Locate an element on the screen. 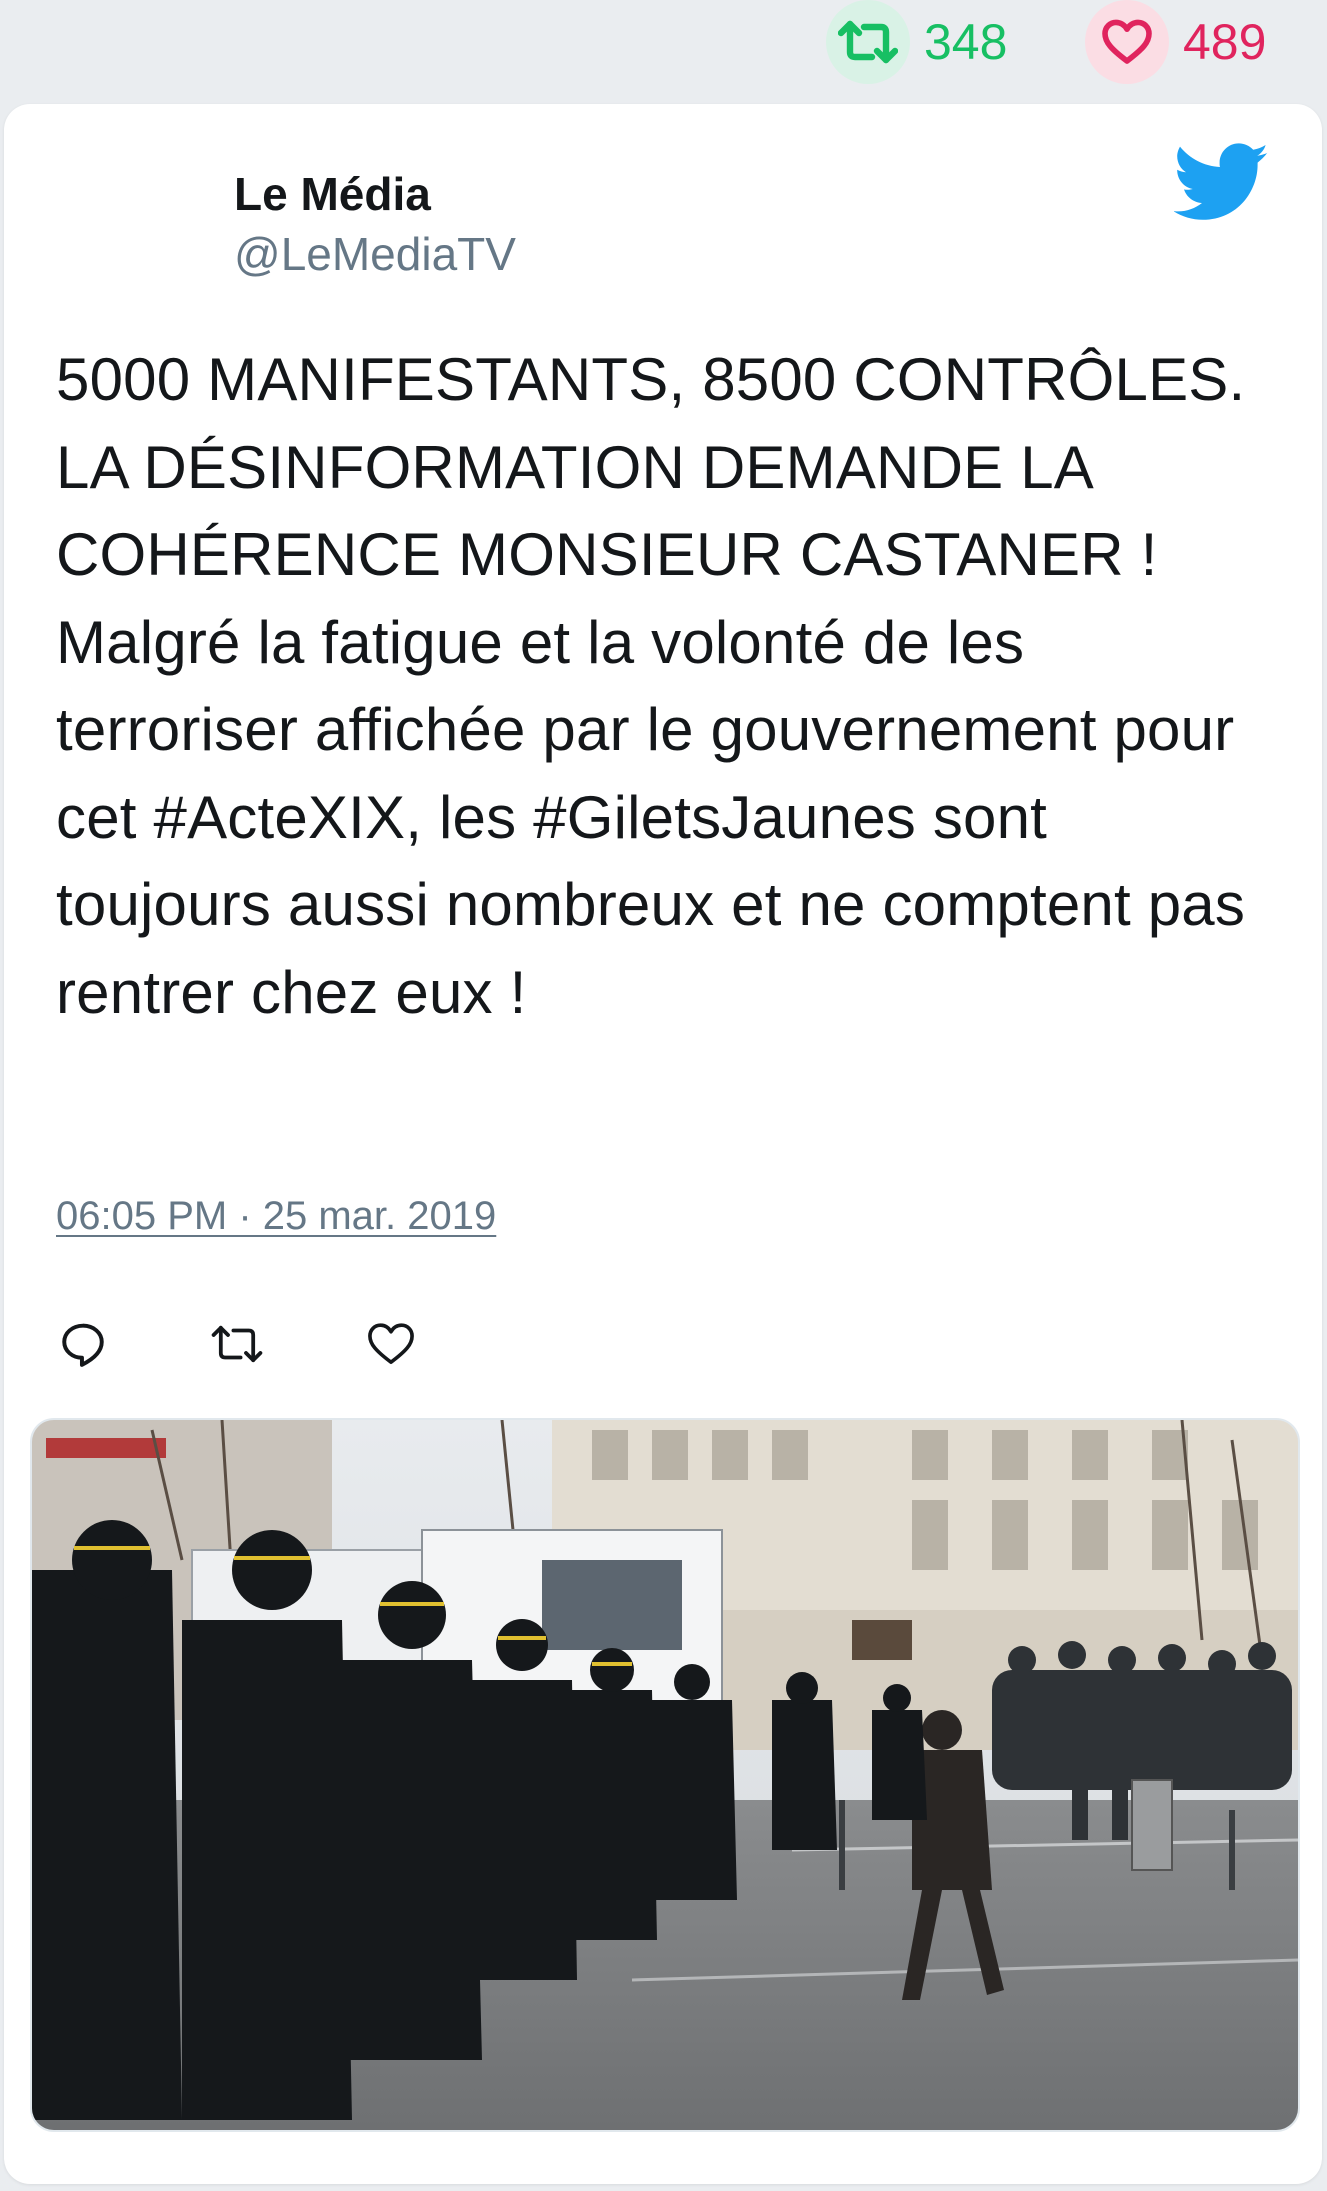 The height and width of the screenshot is (2191, 1327). tweet-actions is located at coordinates (287, 1344).